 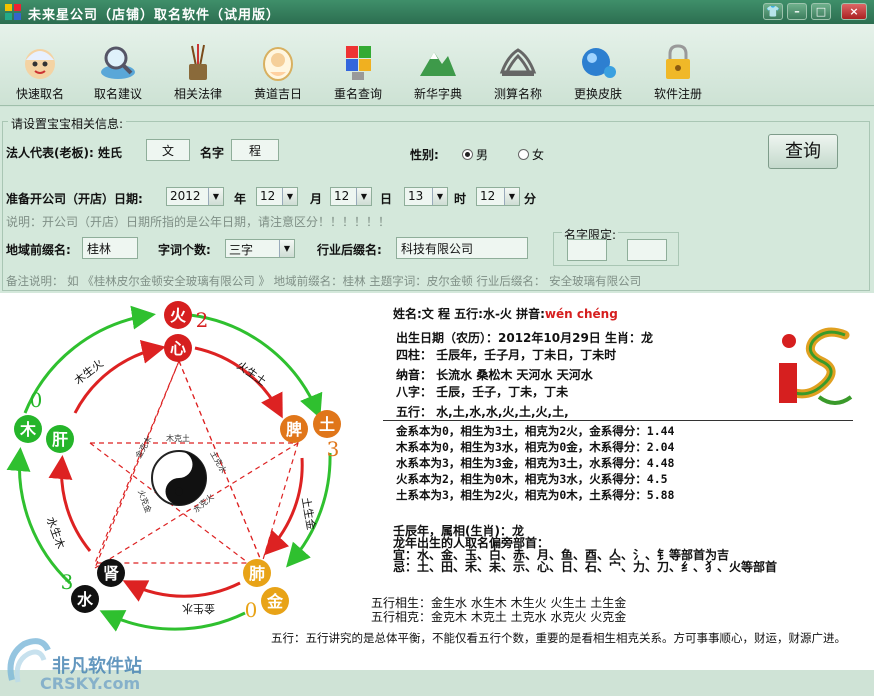 I want to click on window-title: 未来星公司（店铺）取名软件（试用版）, so click(x=154, y=15).